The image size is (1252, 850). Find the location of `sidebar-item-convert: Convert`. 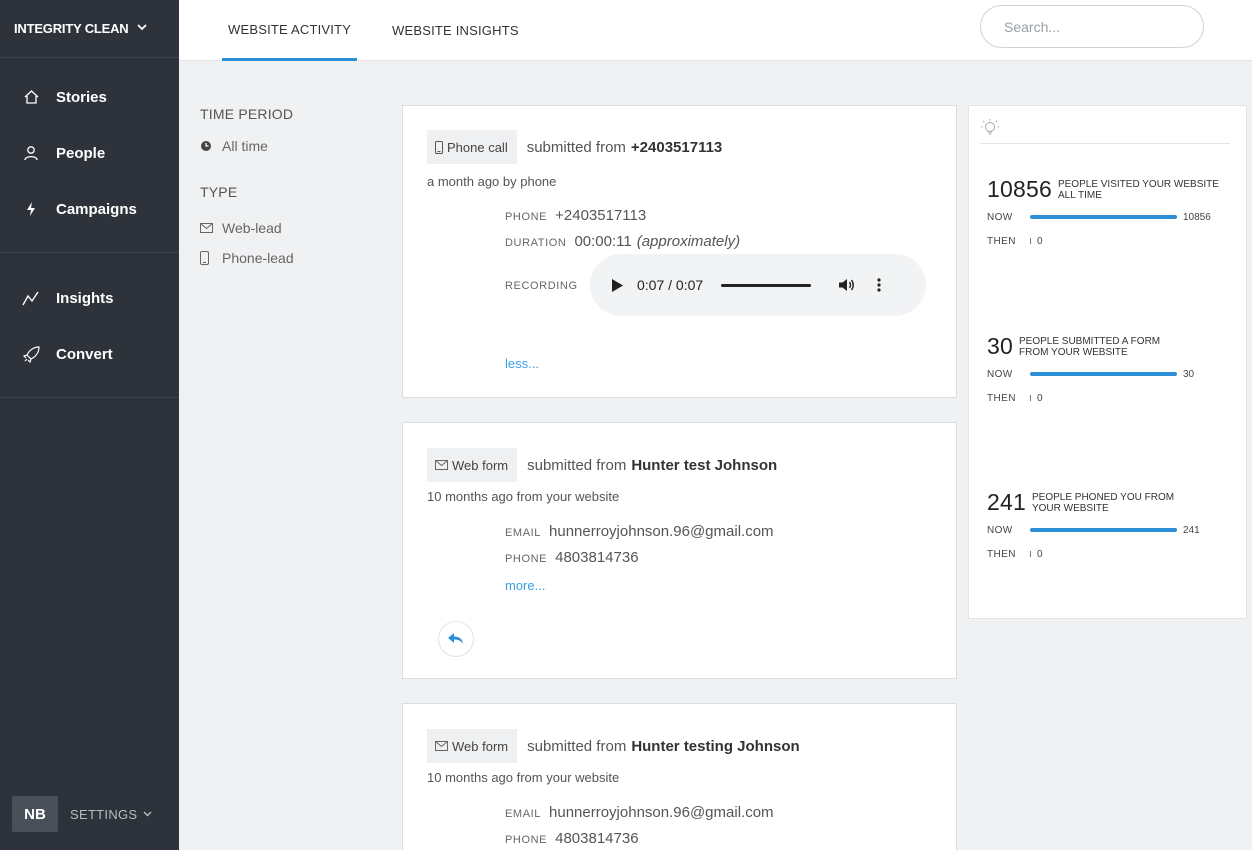

sidebar-item-convert: Convert is located at coordinates (89, 354).